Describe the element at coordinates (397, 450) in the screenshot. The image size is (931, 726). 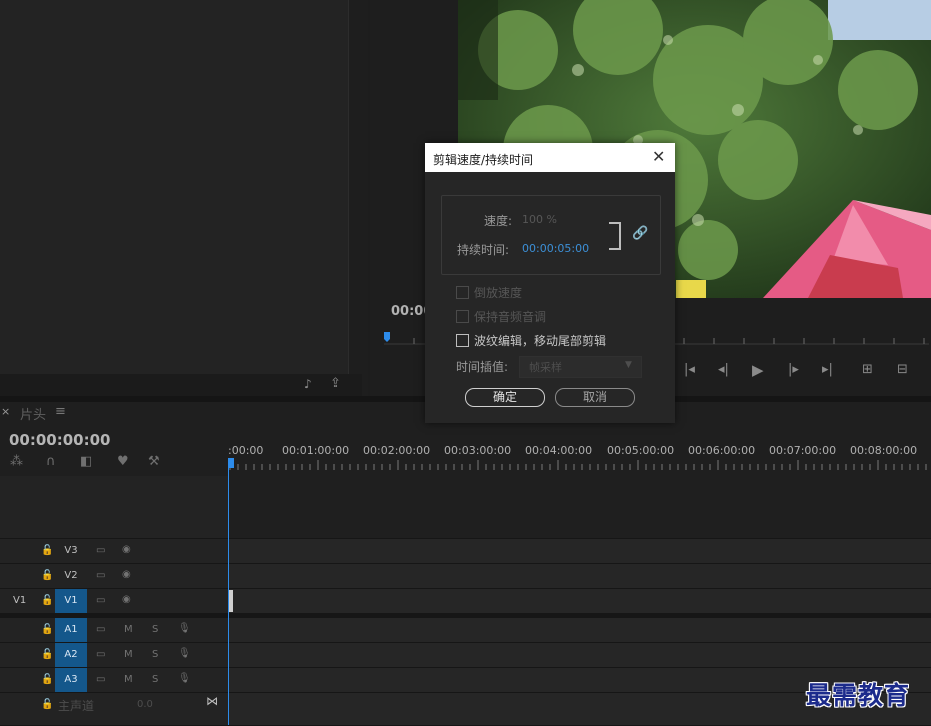
I see `ruler-label: 00:02:00:00` at that location.